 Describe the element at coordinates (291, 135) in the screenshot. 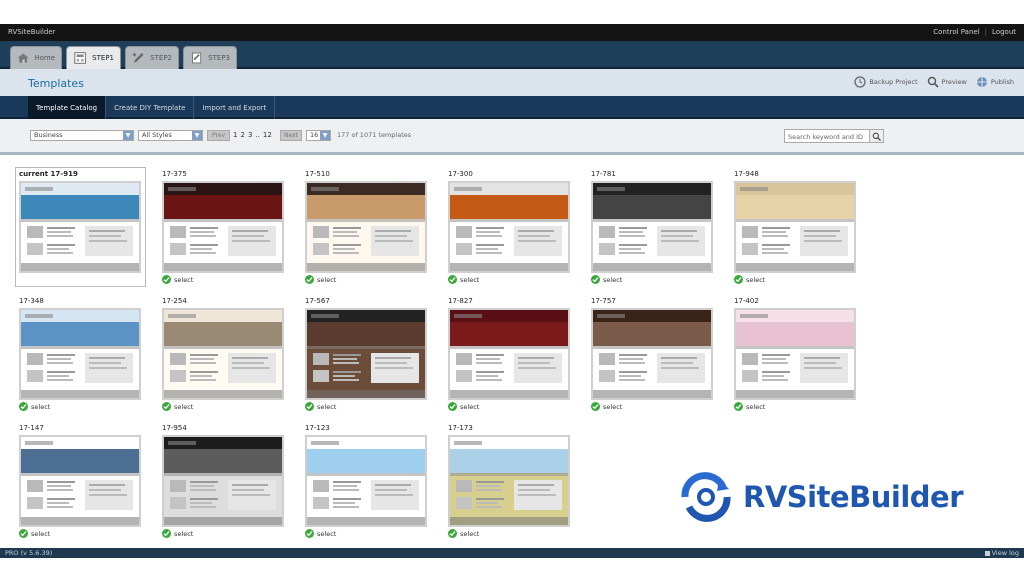

I see `next-button: Next` at that location.